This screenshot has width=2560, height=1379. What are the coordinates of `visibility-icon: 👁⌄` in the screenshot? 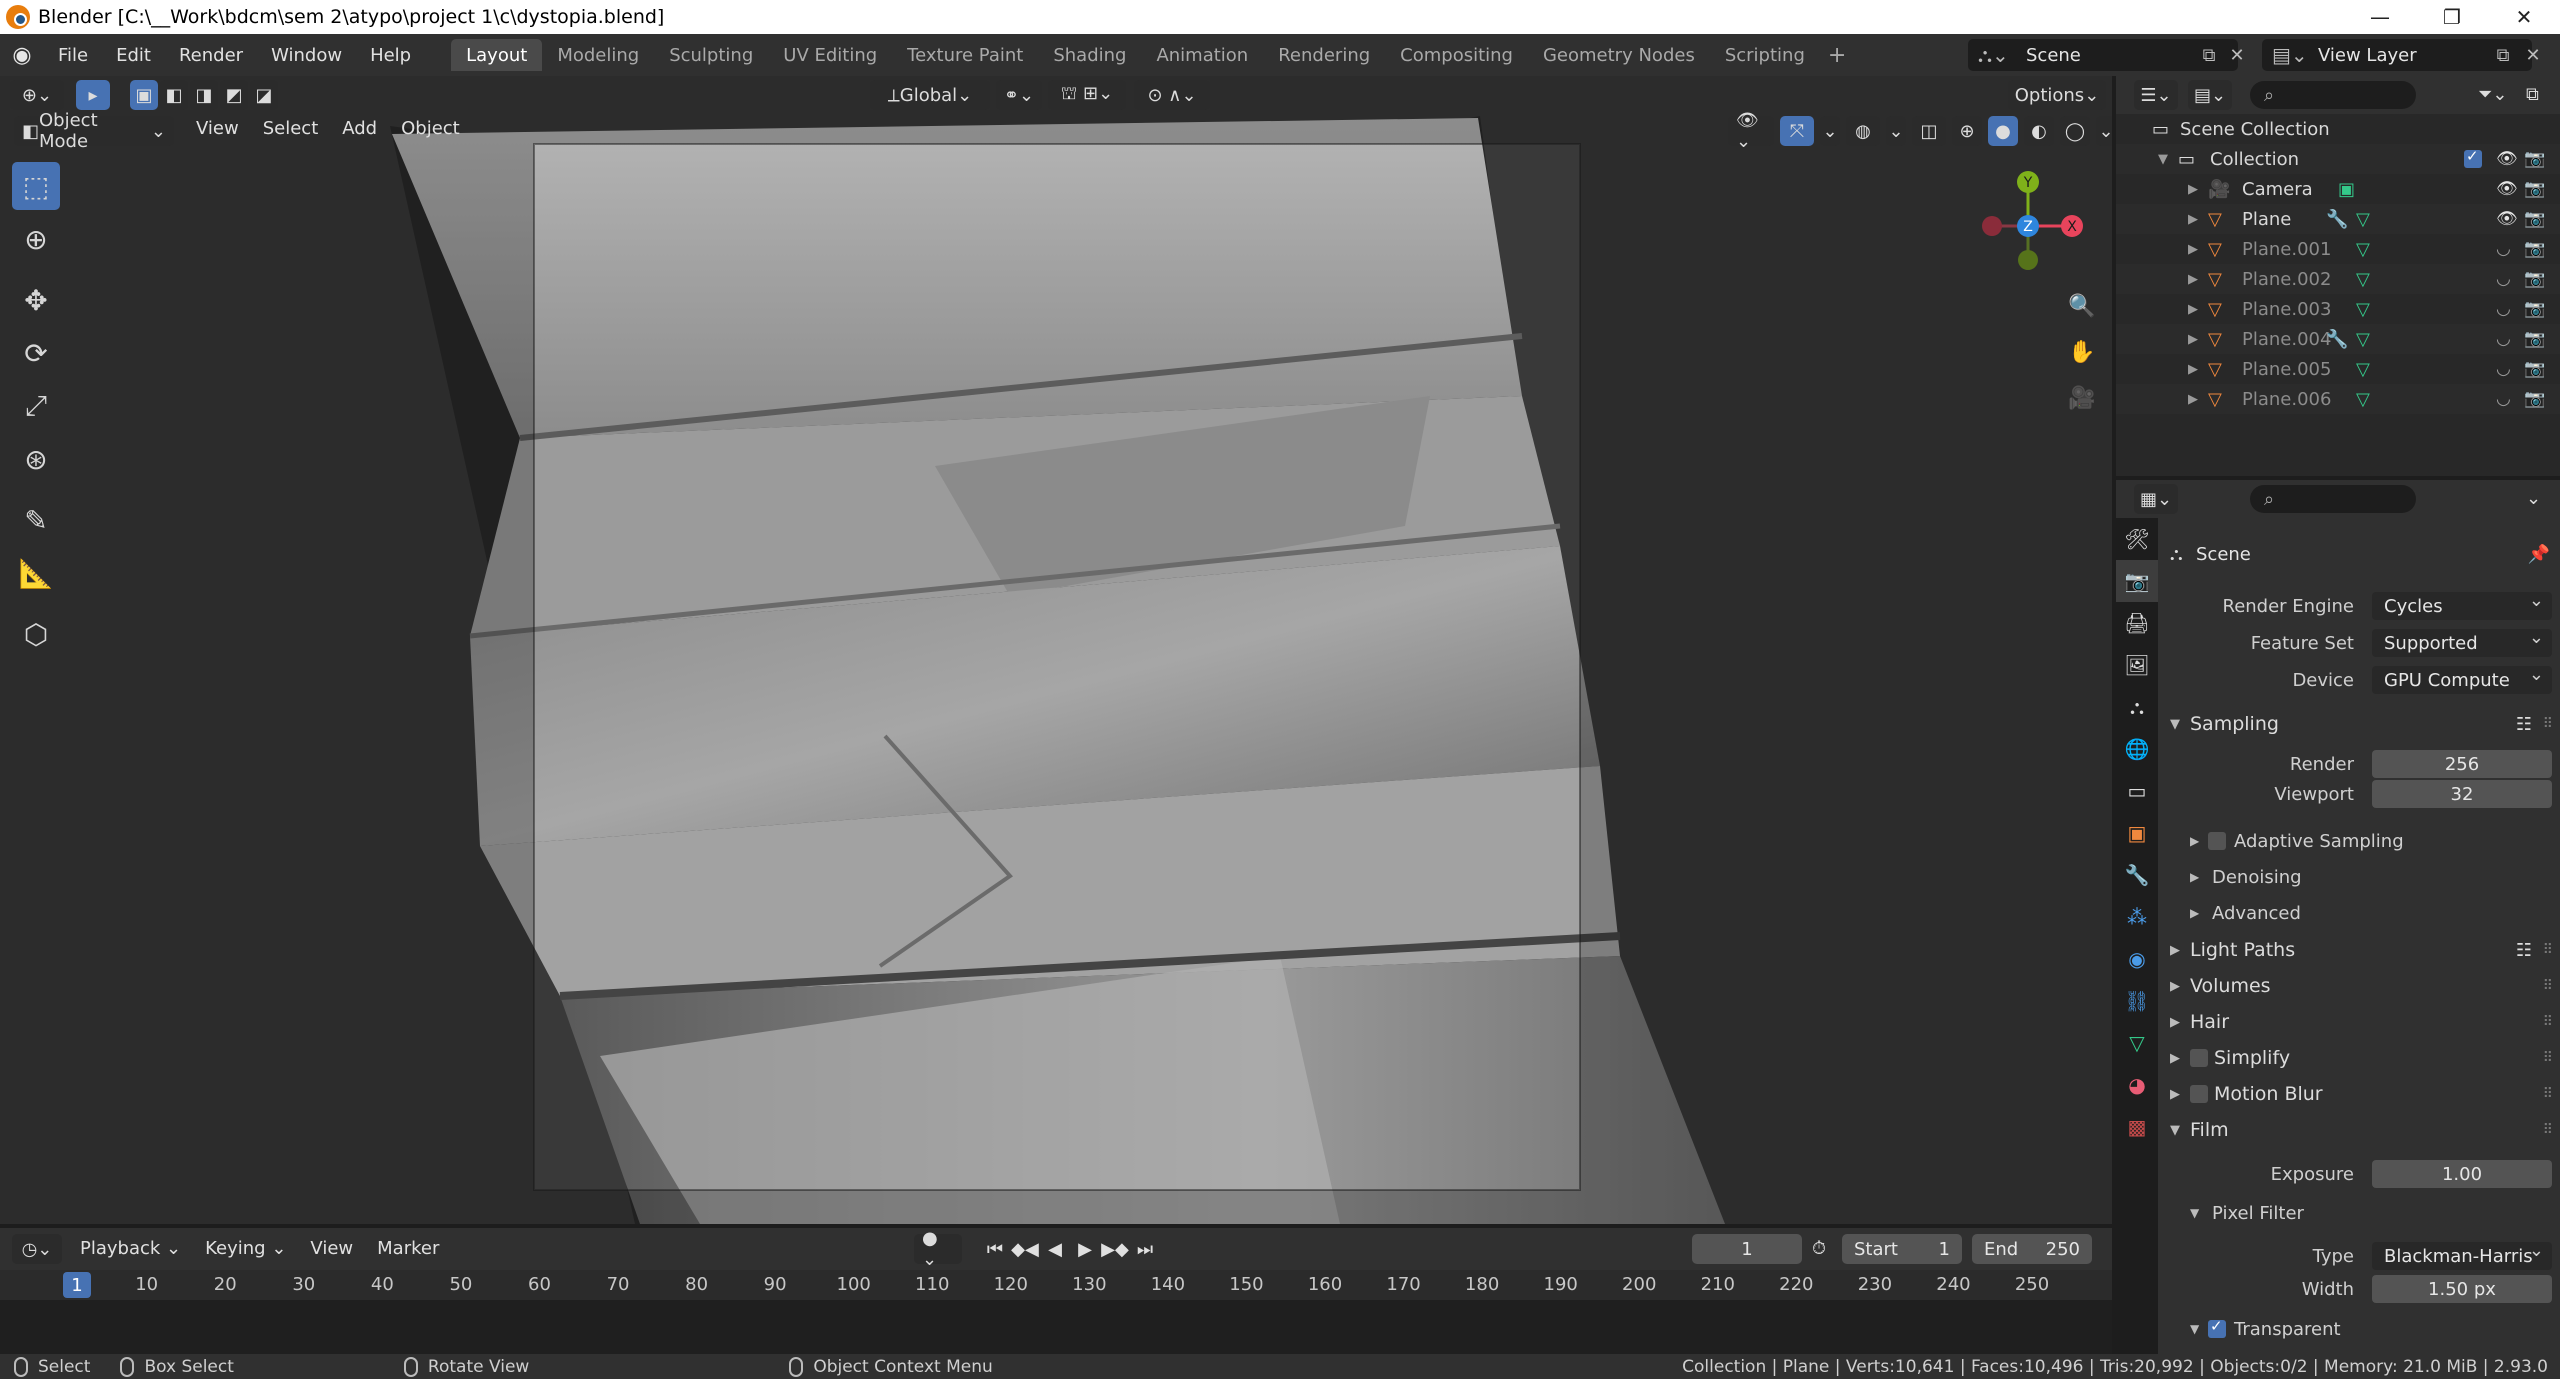 It's located at (1751, 131).